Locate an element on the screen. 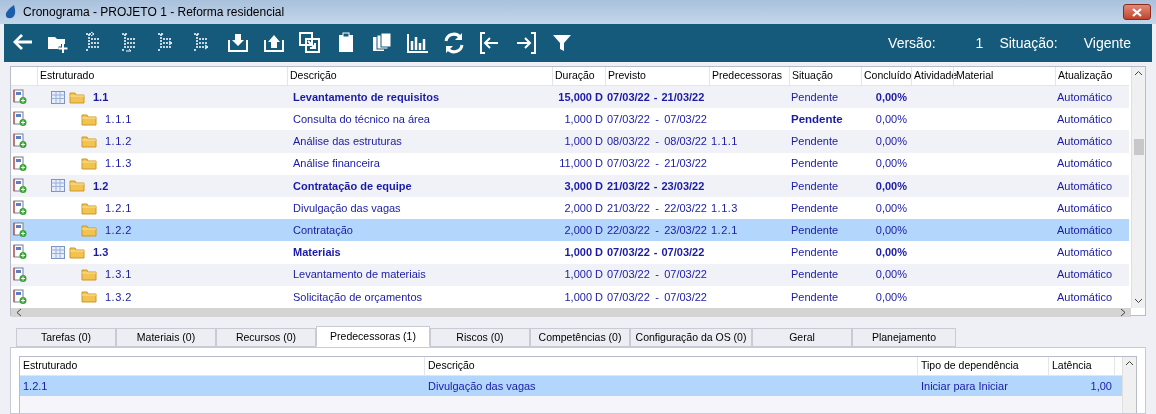 This screenshot has width=1156, height=414. column-header: Duração is located at coordinates (578, 76).